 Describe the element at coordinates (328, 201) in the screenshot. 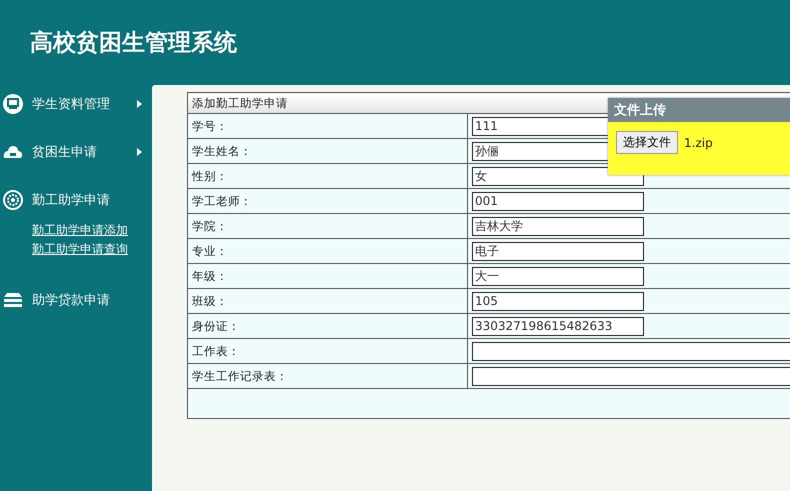

I see `field-label: 学工老师：` at that location.